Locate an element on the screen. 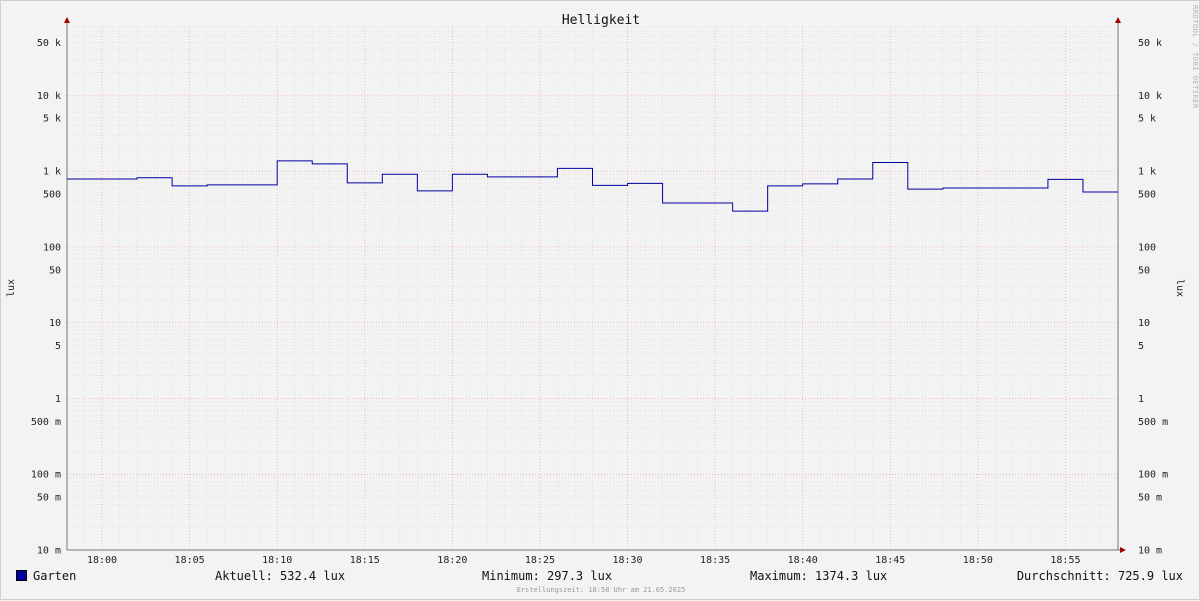  y-tick-label-left: 100 m is located at coordinates (46, 475).